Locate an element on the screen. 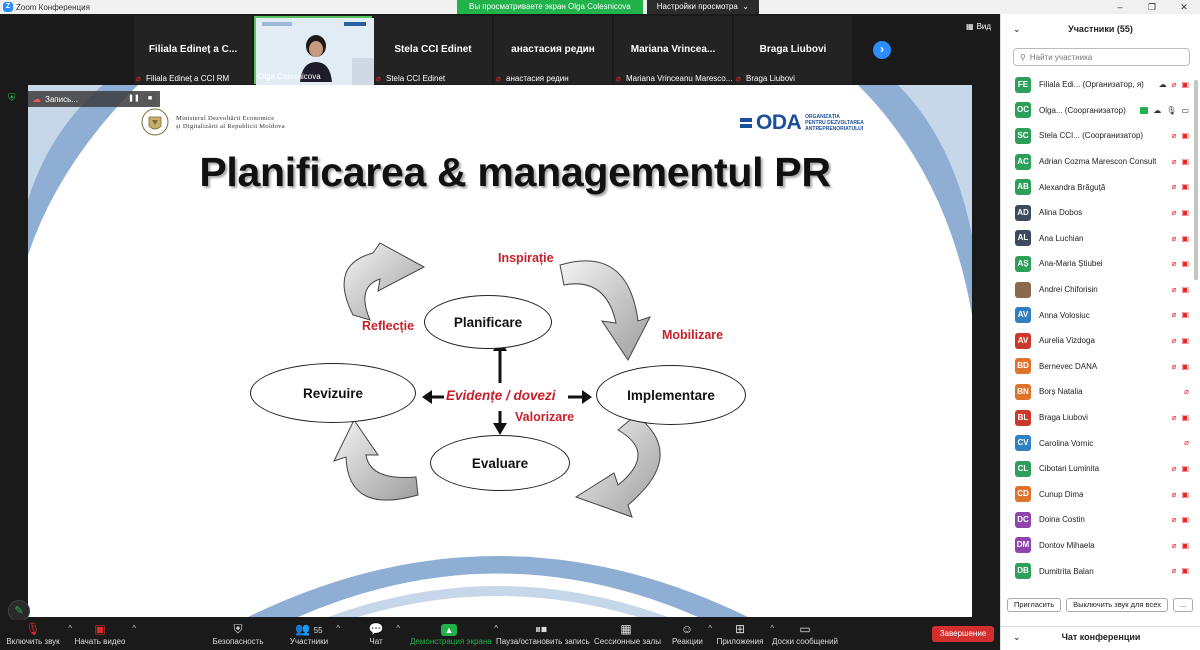 The image size is (1200, 650). participant-row: CV Carolina Vornic ⌀ is located at coordinates (1097, 443).